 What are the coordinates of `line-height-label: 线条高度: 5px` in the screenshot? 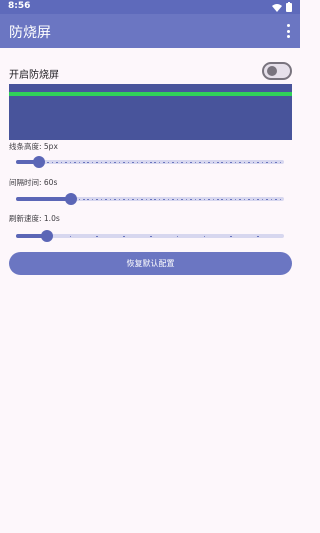 It's located at (33, 146).